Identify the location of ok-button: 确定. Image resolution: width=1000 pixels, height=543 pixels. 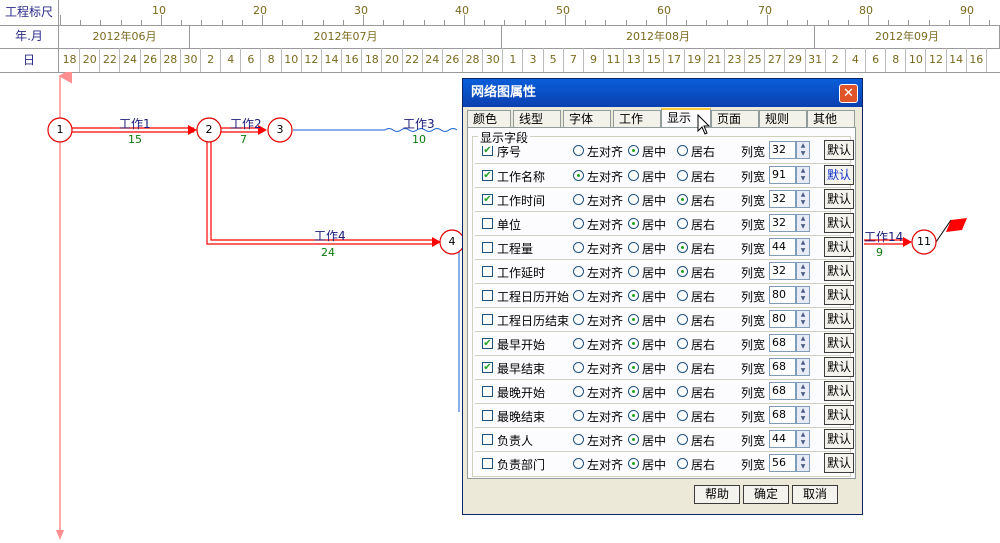
(766, 494).